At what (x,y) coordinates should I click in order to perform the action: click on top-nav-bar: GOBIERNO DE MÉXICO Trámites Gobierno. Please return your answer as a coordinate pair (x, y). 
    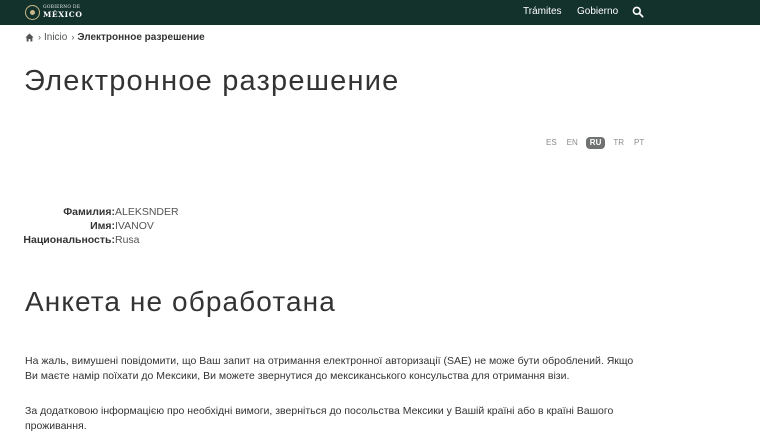
    Looking at the image, I should click on (380, 12).